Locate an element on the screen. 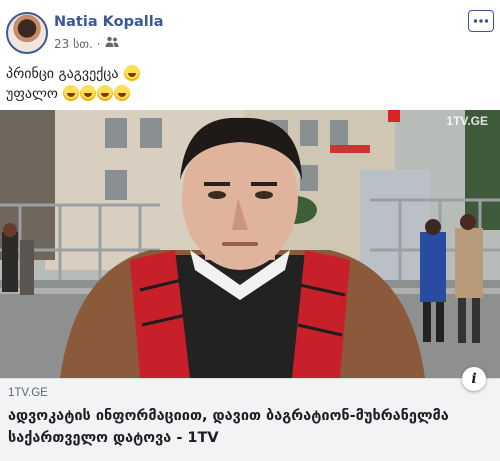  info-icon: i is located at coordinates (474, 379).